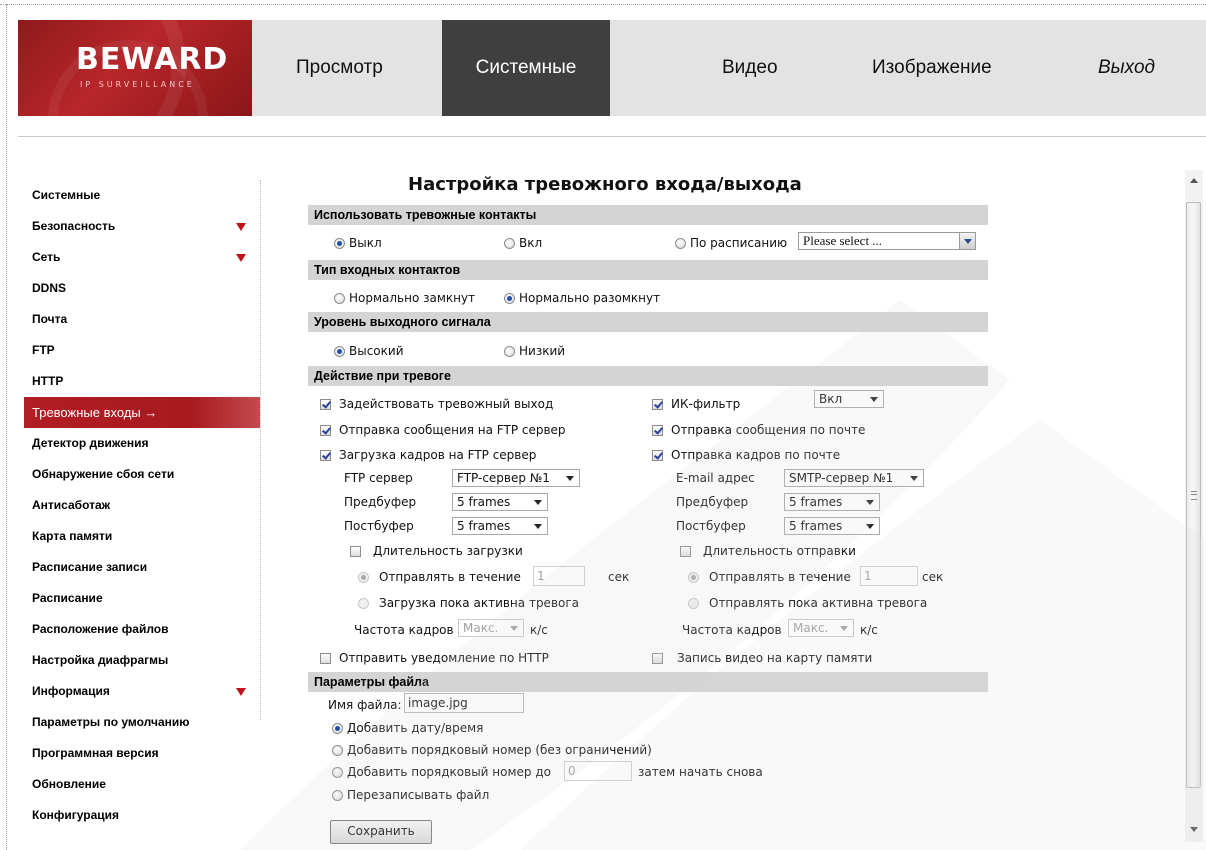 This screenshot has width=1206, height=850. Describe the element at coordinates (1126, 68) in the screenshot. I see `nav-logout: Выход` at that location.